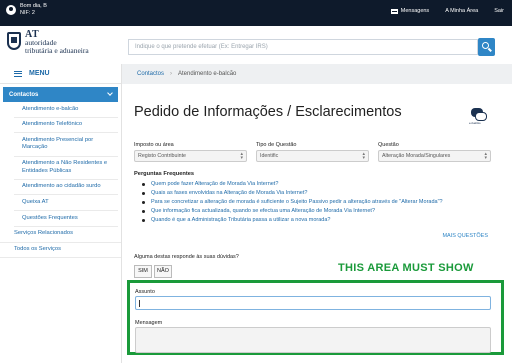 This screenshot has width=512, height=363. What do you see at coordinates (39, 73) in the screenshot?
I see `menu-label: MENU` at bounding box center [39, 73].